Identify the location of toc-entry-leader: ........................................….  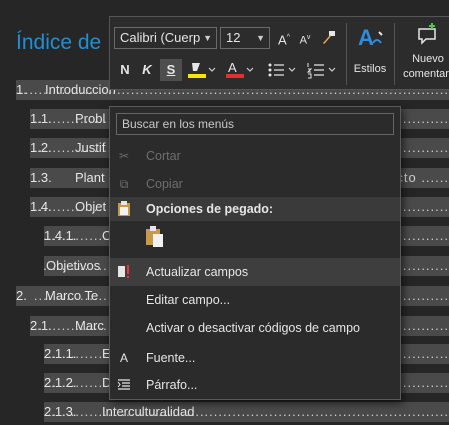
(246, 411).